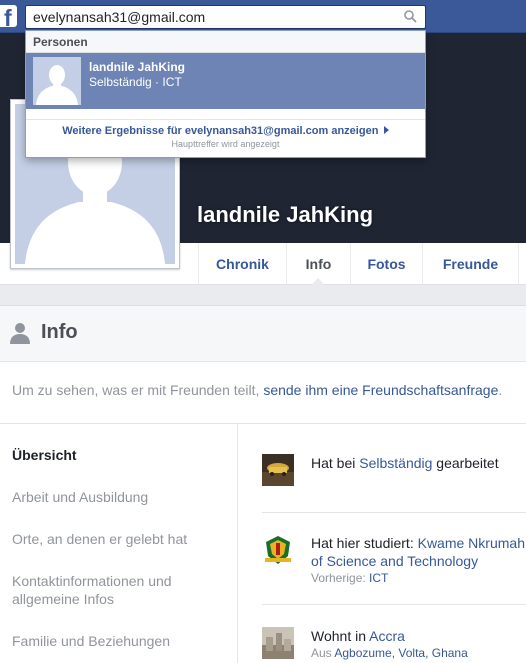 The image size is (526, 663). What do you see at coordinates (465, 463) in the screenshot?
I see `work-suffix: gearbeitet` at bounding box center [465, 463].